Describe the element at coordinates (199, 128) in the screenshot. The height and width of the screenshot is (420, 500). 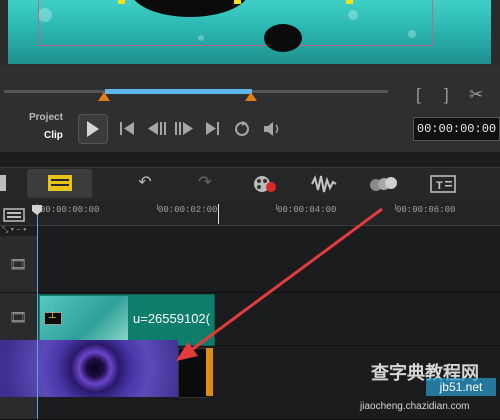
I see `transport-controls` at that location.